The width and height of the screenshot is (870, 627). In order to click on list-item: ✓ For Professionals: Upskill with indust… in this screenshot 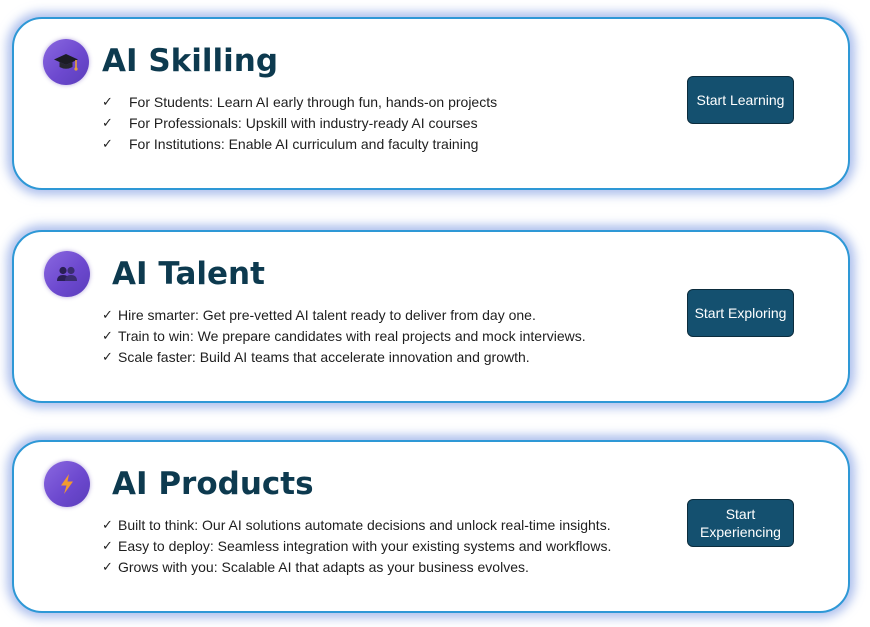, I will do `click(299, 123)`.